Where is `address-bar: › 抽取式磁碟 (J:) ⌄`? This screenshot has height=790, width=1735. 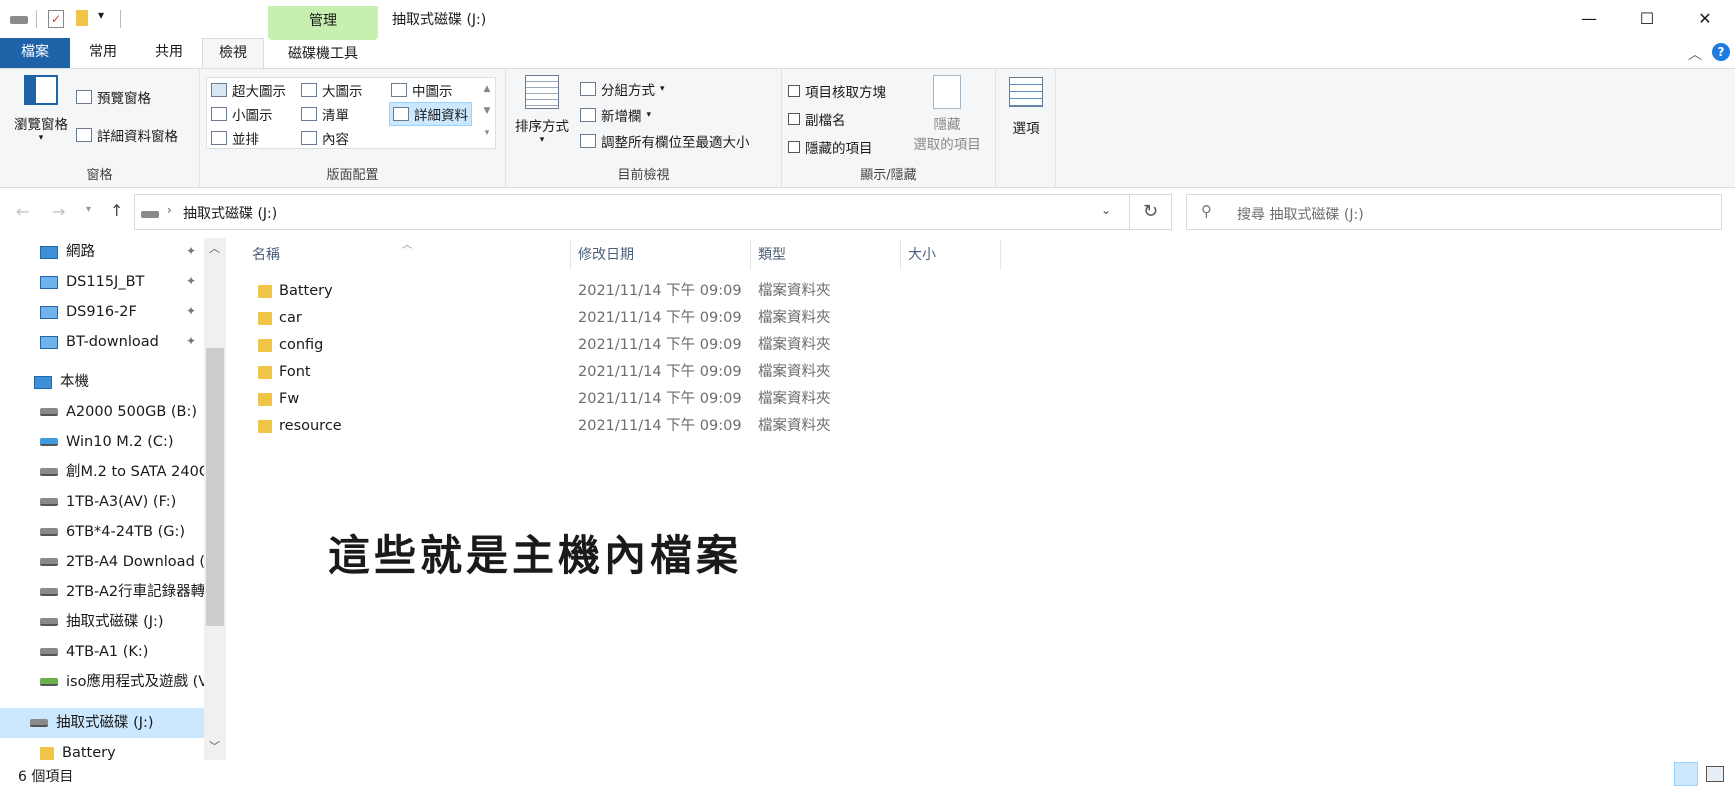 address-bar: › 抽取式磁碟 (J:) ⌄ is located at coordinates (632, 212).